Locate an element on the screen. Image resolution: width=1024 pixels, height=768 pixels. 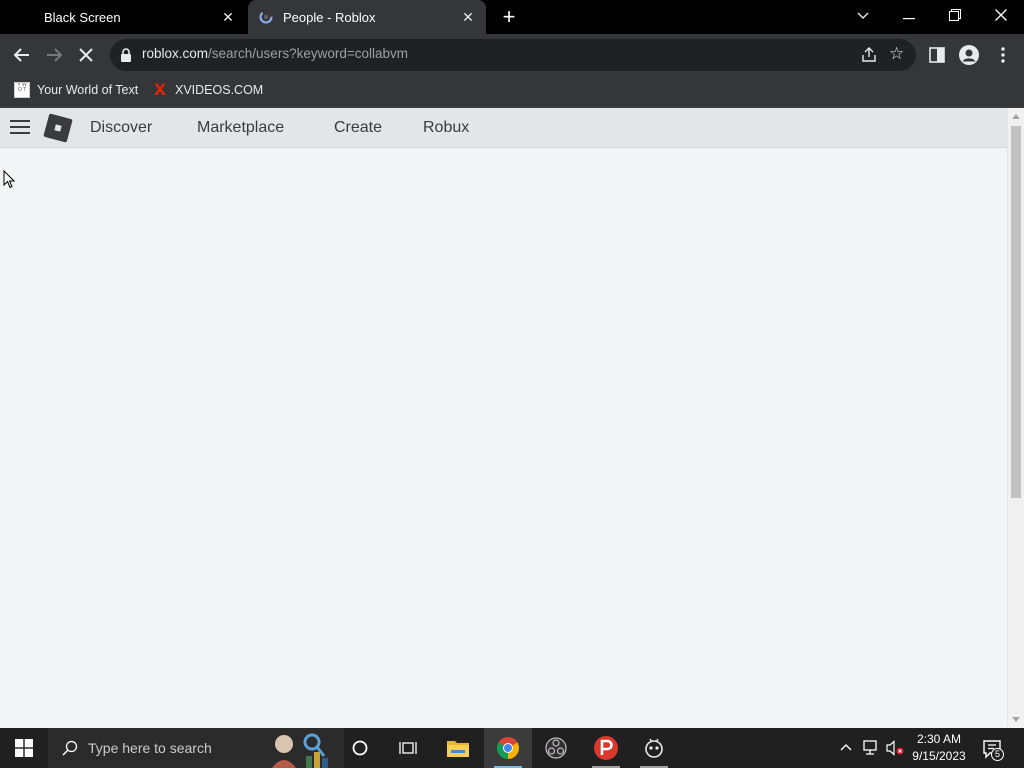
nav-create: Create is located at coordinates (358, 128).